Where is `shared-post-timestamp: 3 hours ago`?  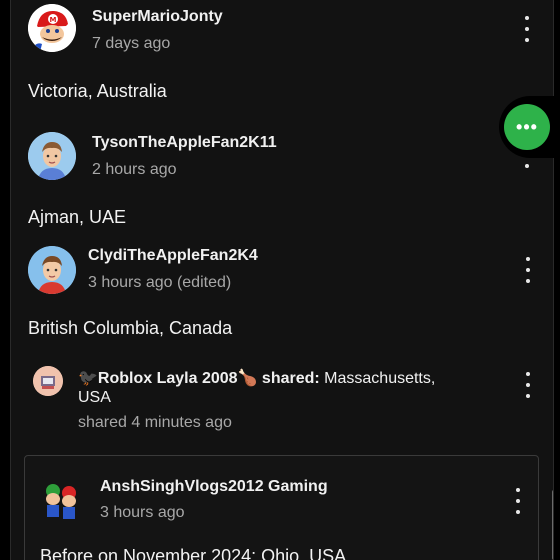
shared-post-timestamp: 3 hours ago is located at coordinates (142, 512).